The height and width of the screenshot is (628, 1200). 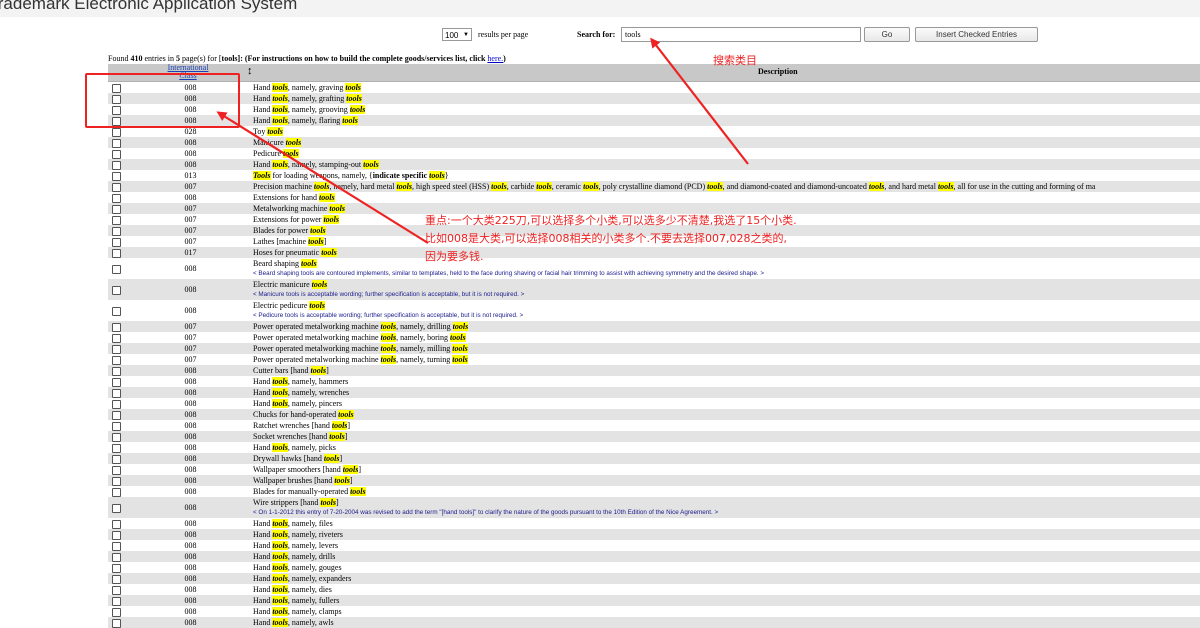 I want to click on table-header: International Class ↕ Description, so click(x=654, y=73).